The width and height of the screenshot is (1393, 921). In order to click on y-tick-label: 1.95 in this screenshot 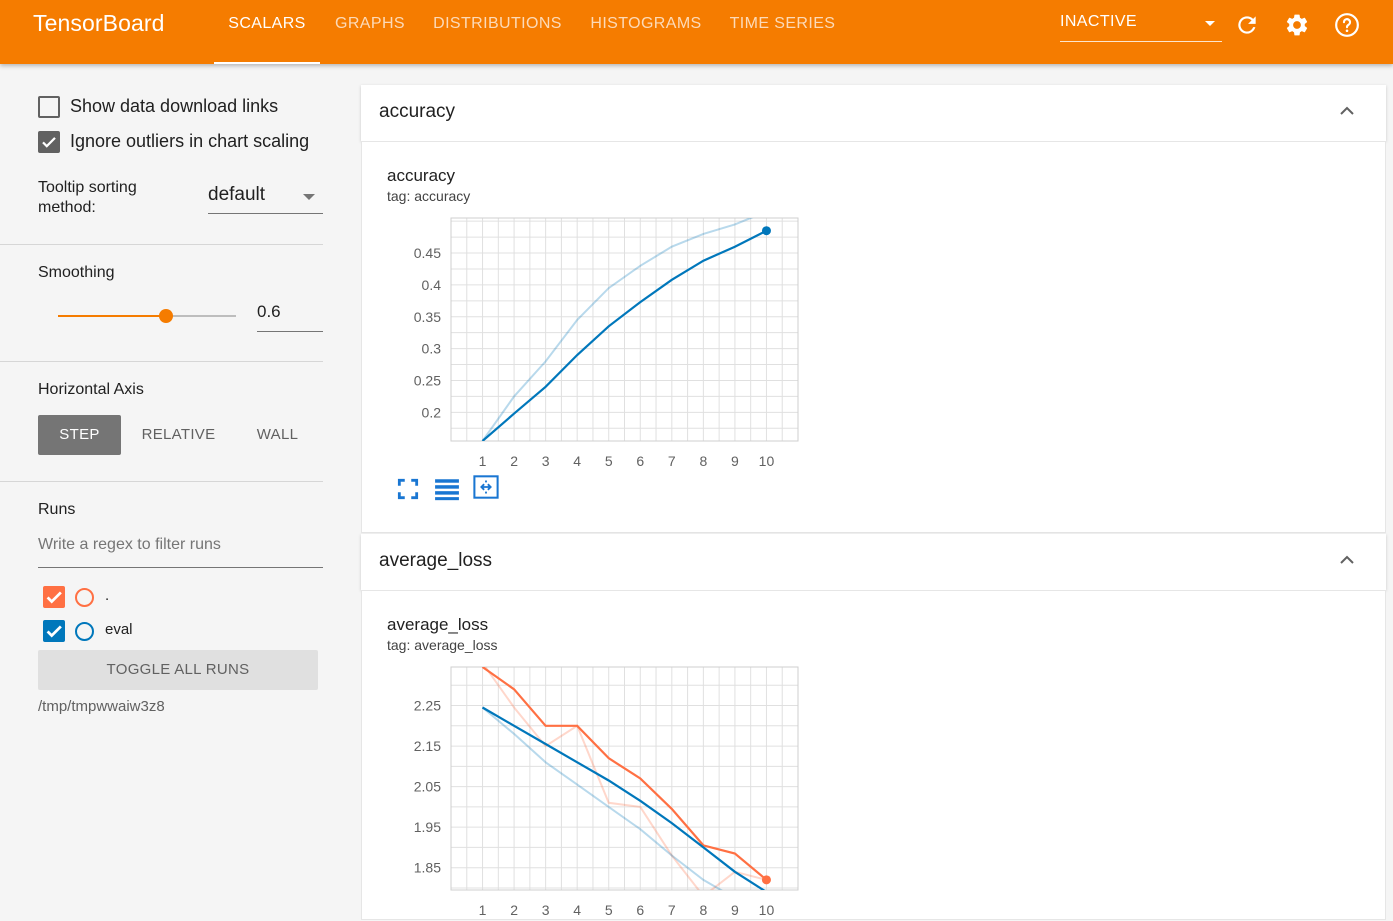, I will do `click(427, 827)`.